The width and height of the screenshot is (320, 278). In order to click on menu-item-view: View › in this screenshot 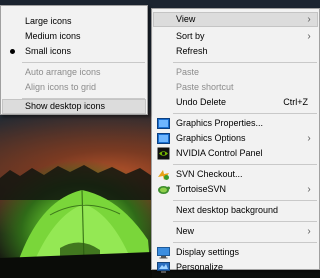, I will do `click(235, 19)`.